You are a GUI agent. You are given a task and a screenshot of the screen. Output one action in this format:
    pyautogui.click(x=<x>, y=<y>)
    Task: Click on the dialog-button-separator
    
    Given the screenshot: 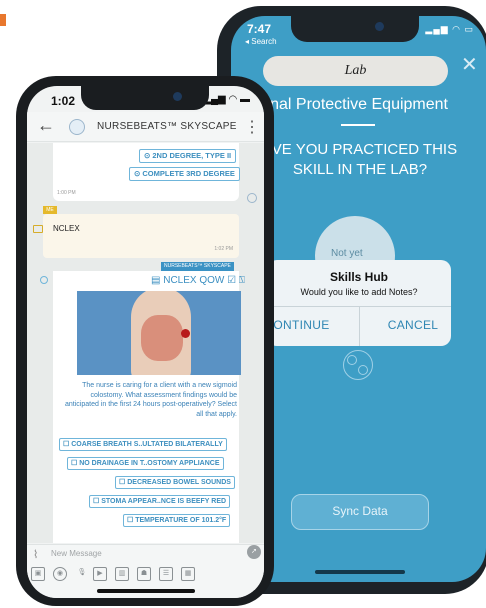 What is the action you would take?
    pyautogui.click(x=359, y=326)
    